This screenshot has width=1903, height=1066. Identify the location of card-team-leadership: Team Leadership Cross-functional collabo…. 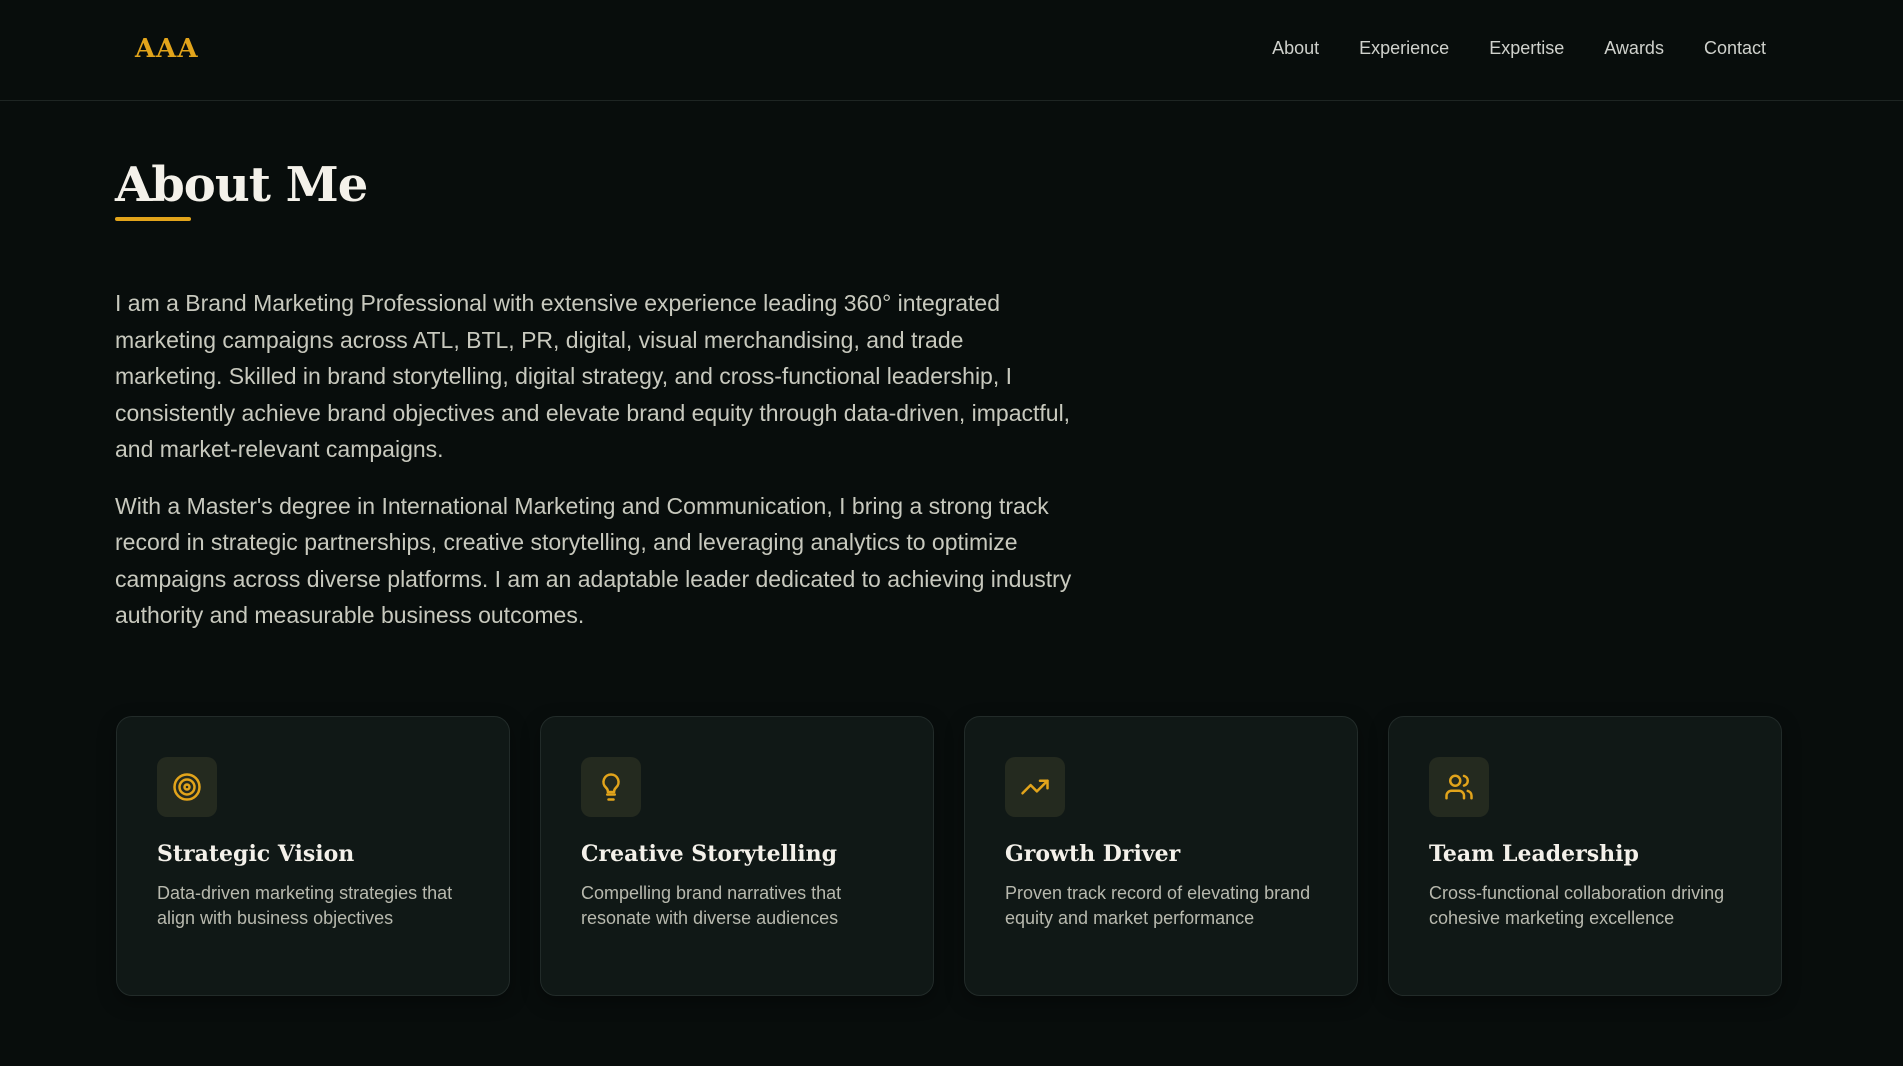
(1585, 856).